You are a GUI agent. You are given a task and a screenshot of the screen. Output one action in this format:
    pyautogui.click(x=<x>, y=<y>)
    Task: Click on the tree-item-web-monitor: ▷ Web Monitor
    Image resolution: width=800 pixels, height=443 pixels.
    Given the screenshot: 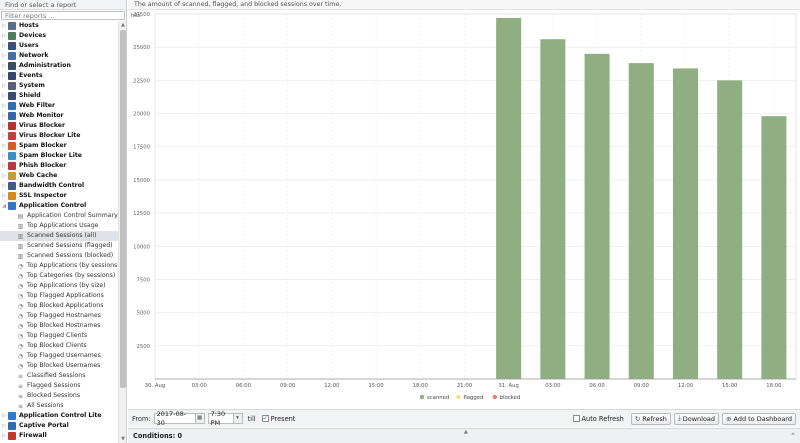 What is the action you would take?
    pyautogui.click(x=59, y=116)
    